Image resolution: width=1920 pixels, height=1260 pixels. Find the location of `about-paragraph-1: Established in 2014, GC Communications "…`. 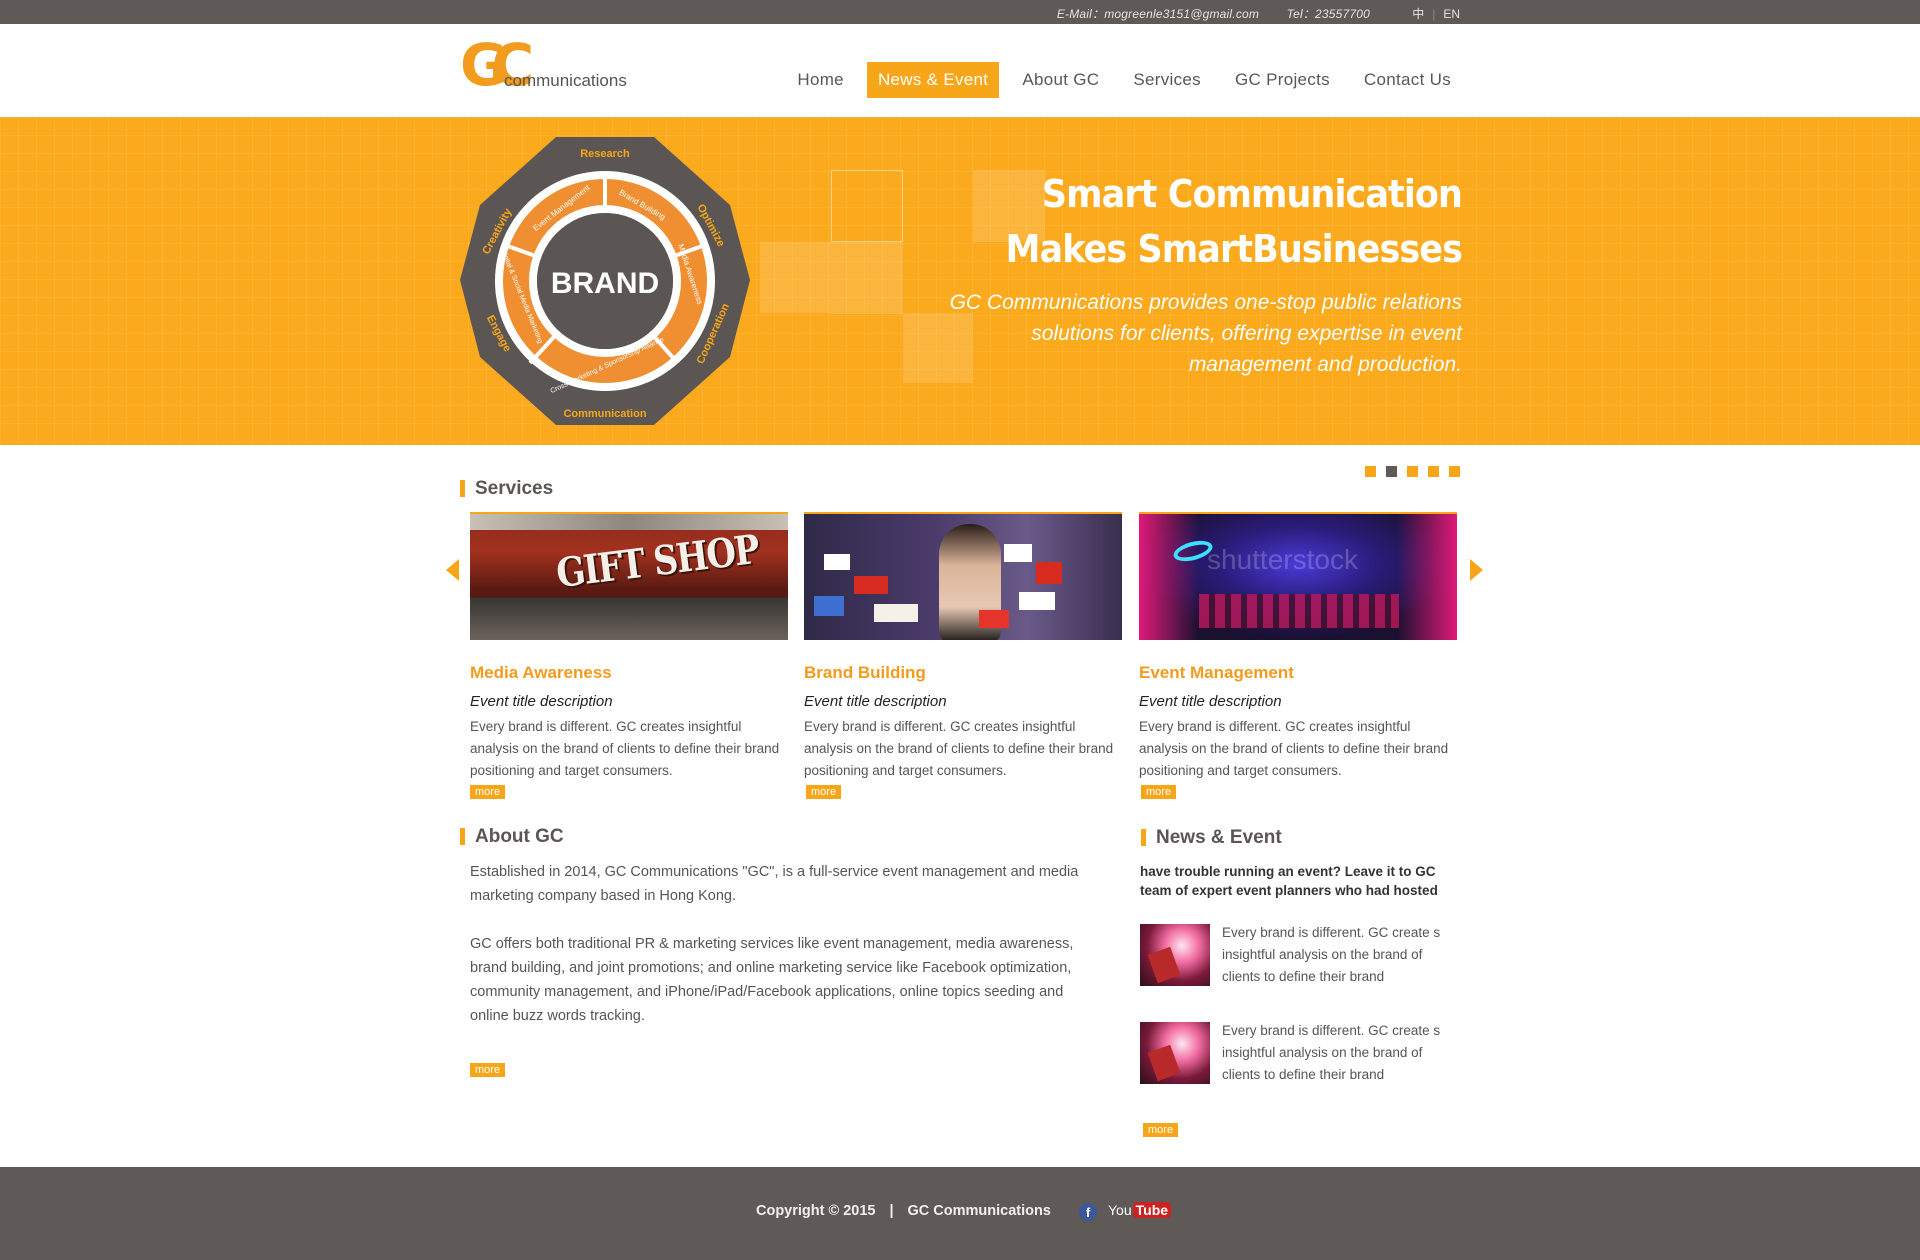

about-paragraph-1: Established in 2014, GC Communications "… is located at coordinates (774, 884).